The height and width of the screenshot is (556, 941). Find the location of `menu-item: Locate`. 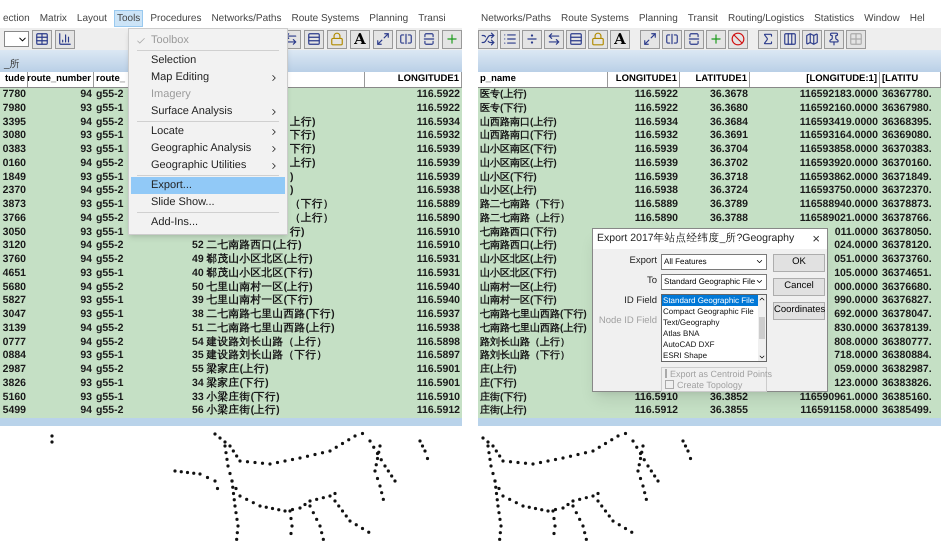

menu-item: Locate is located at coordinates (208, 131).